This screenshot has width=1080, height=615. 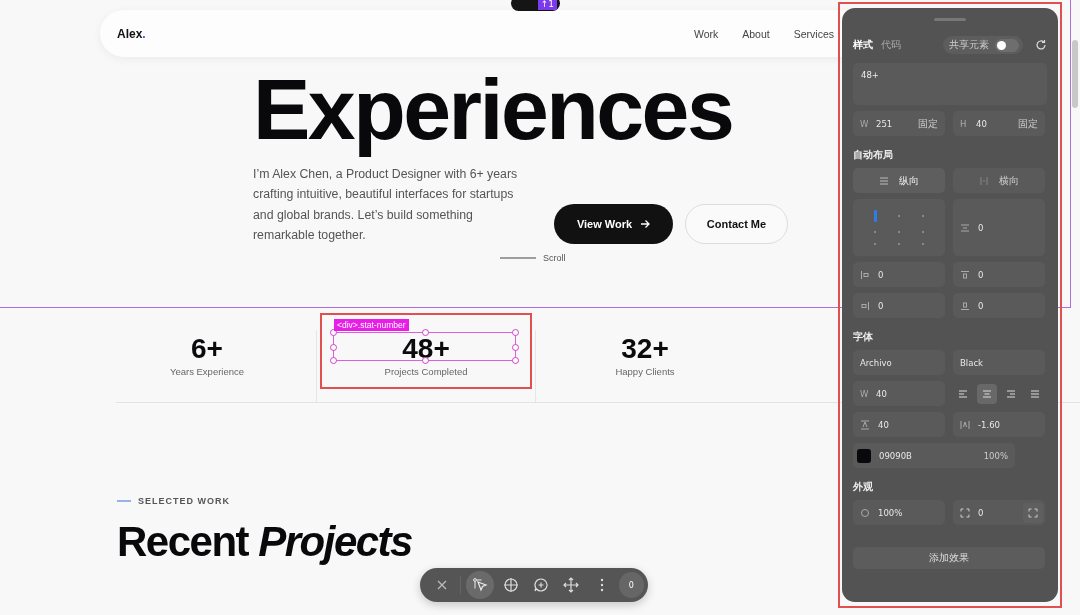 What do you see at coordinates (934, 455) in the screenshot?
I see `color-field: 09090B 100%` at bounding box center [934, 455].